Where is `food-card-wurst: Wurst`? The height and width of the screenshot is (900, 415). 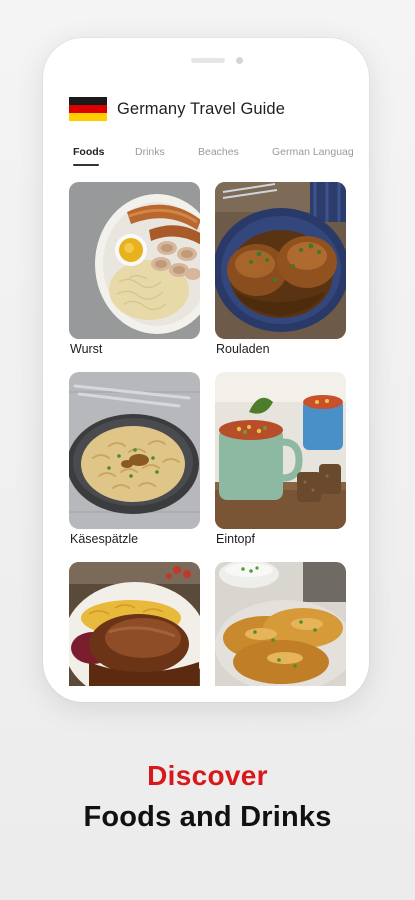
food-card-wurst: Wurst is located at coordinates (134, 269).